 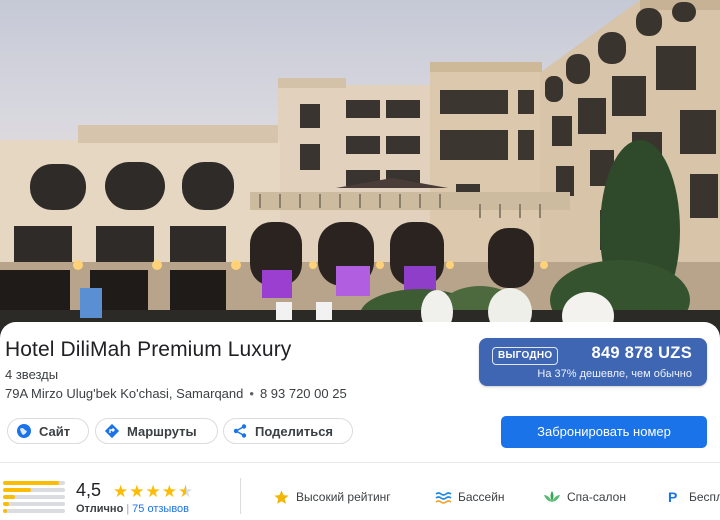 I want to click on hotel-phone: 8 93 720 00 25, so click(x=303, y=393).